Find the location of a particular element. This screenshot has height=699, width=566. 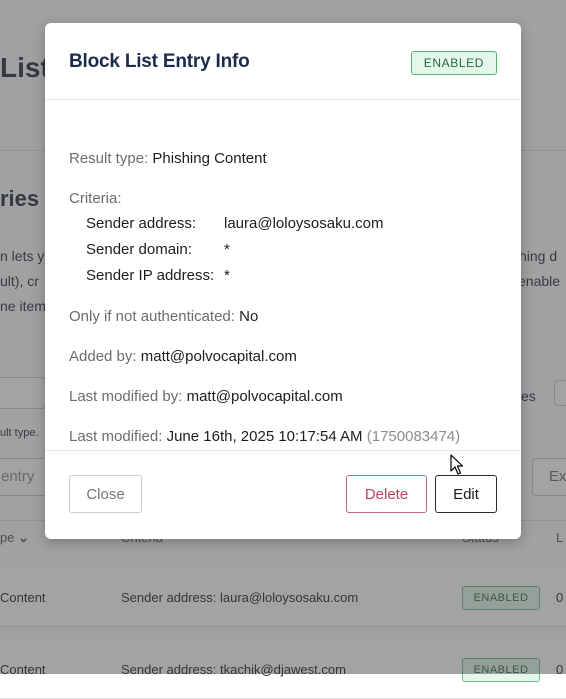

footer-divider is located at coordinates (283, 450).